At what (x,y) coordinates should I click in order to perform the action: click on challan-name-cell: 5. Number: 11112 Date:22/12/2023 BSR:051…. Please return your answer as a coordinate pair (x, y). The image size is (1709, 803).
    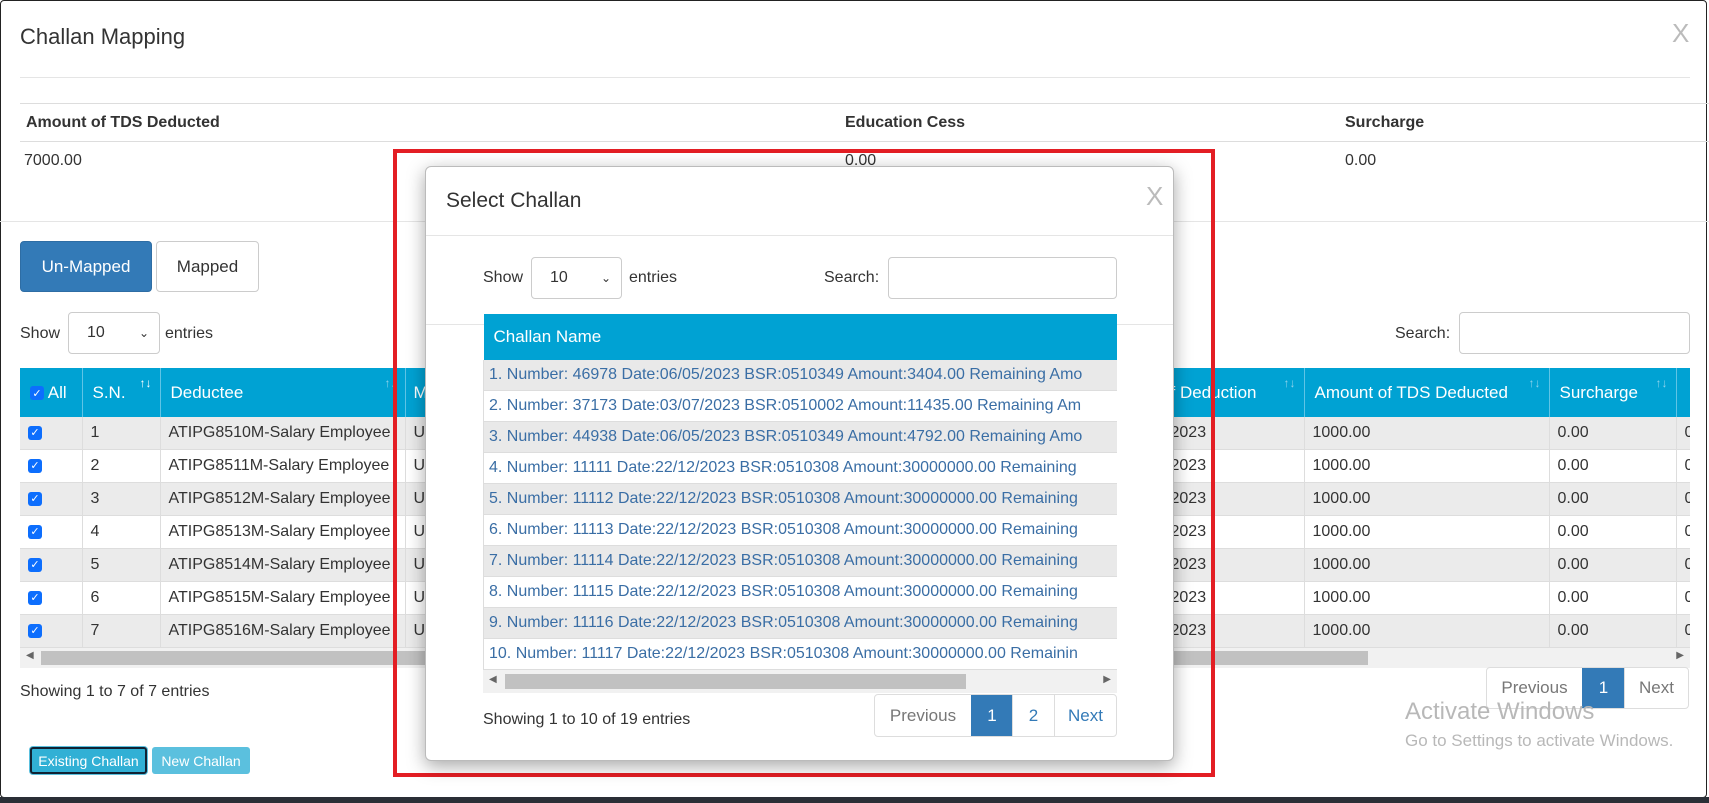
    Looking at the image, I should click on (800, 499).